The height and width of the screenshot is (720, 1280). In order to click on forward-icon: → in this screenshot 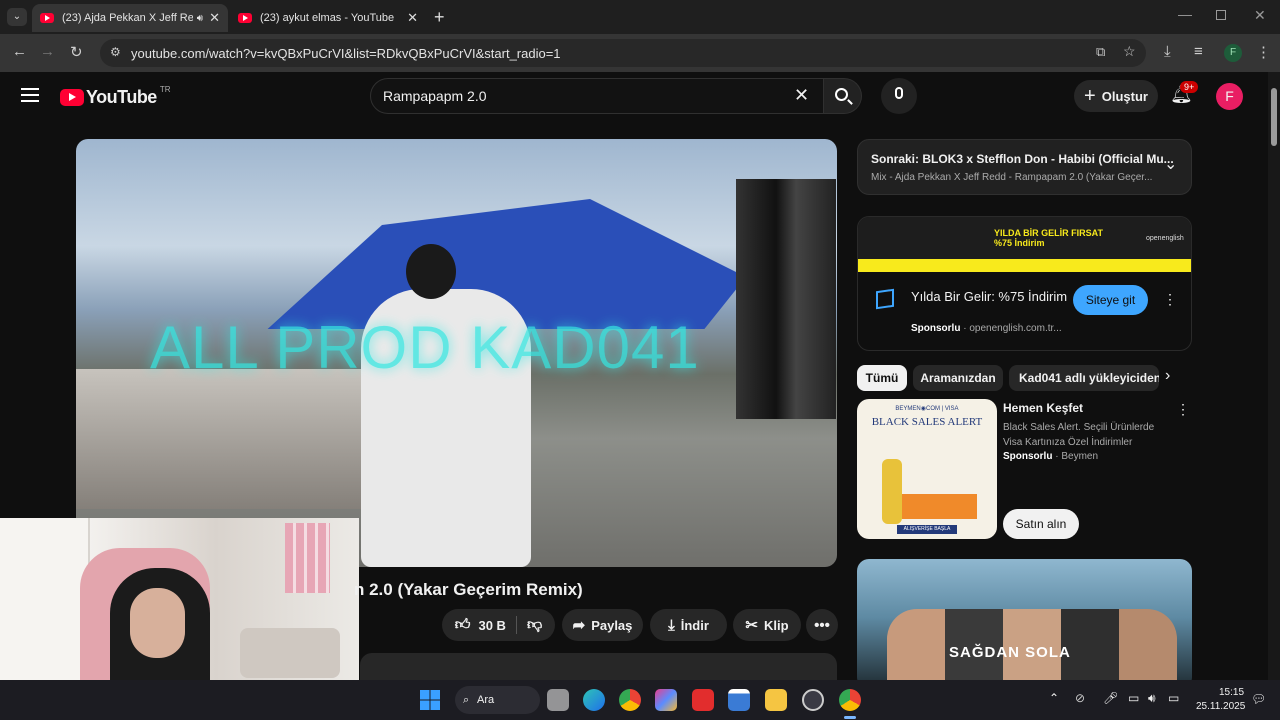, I will do `click(47, 51)`.